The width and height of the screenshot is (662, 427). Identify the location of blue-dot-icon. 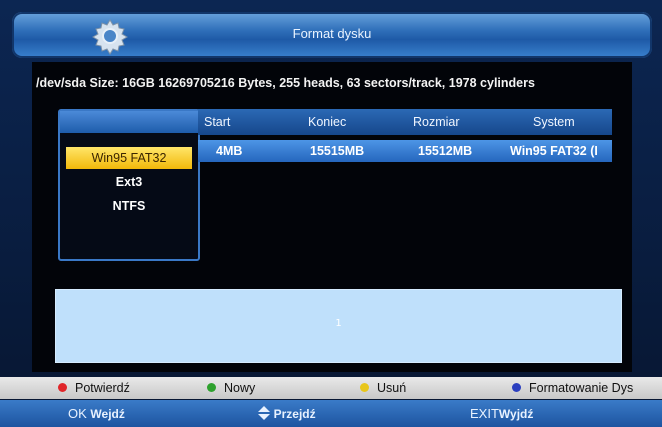
(516, 388).